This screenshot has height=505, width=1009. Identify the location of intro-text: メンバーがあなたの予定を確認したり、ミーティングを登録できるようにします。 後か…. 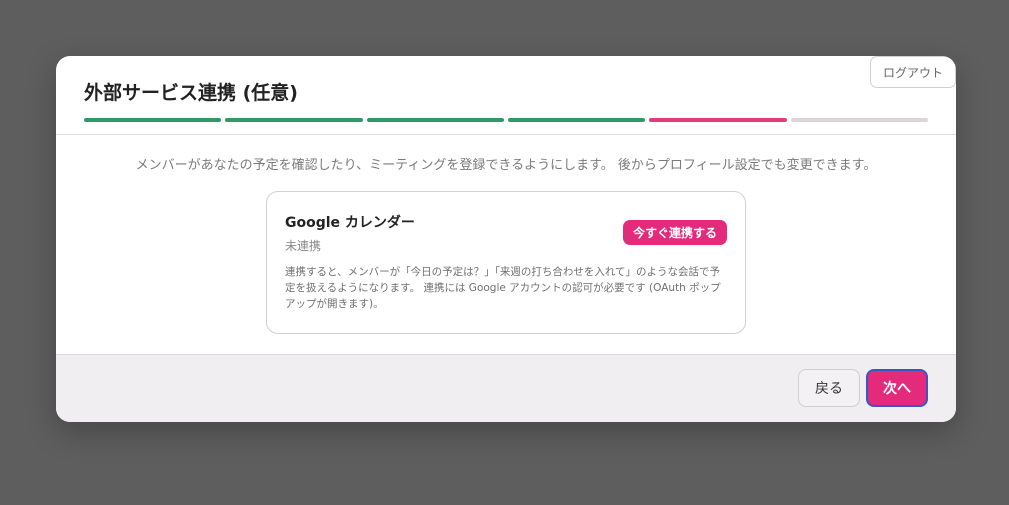
(506, 165).